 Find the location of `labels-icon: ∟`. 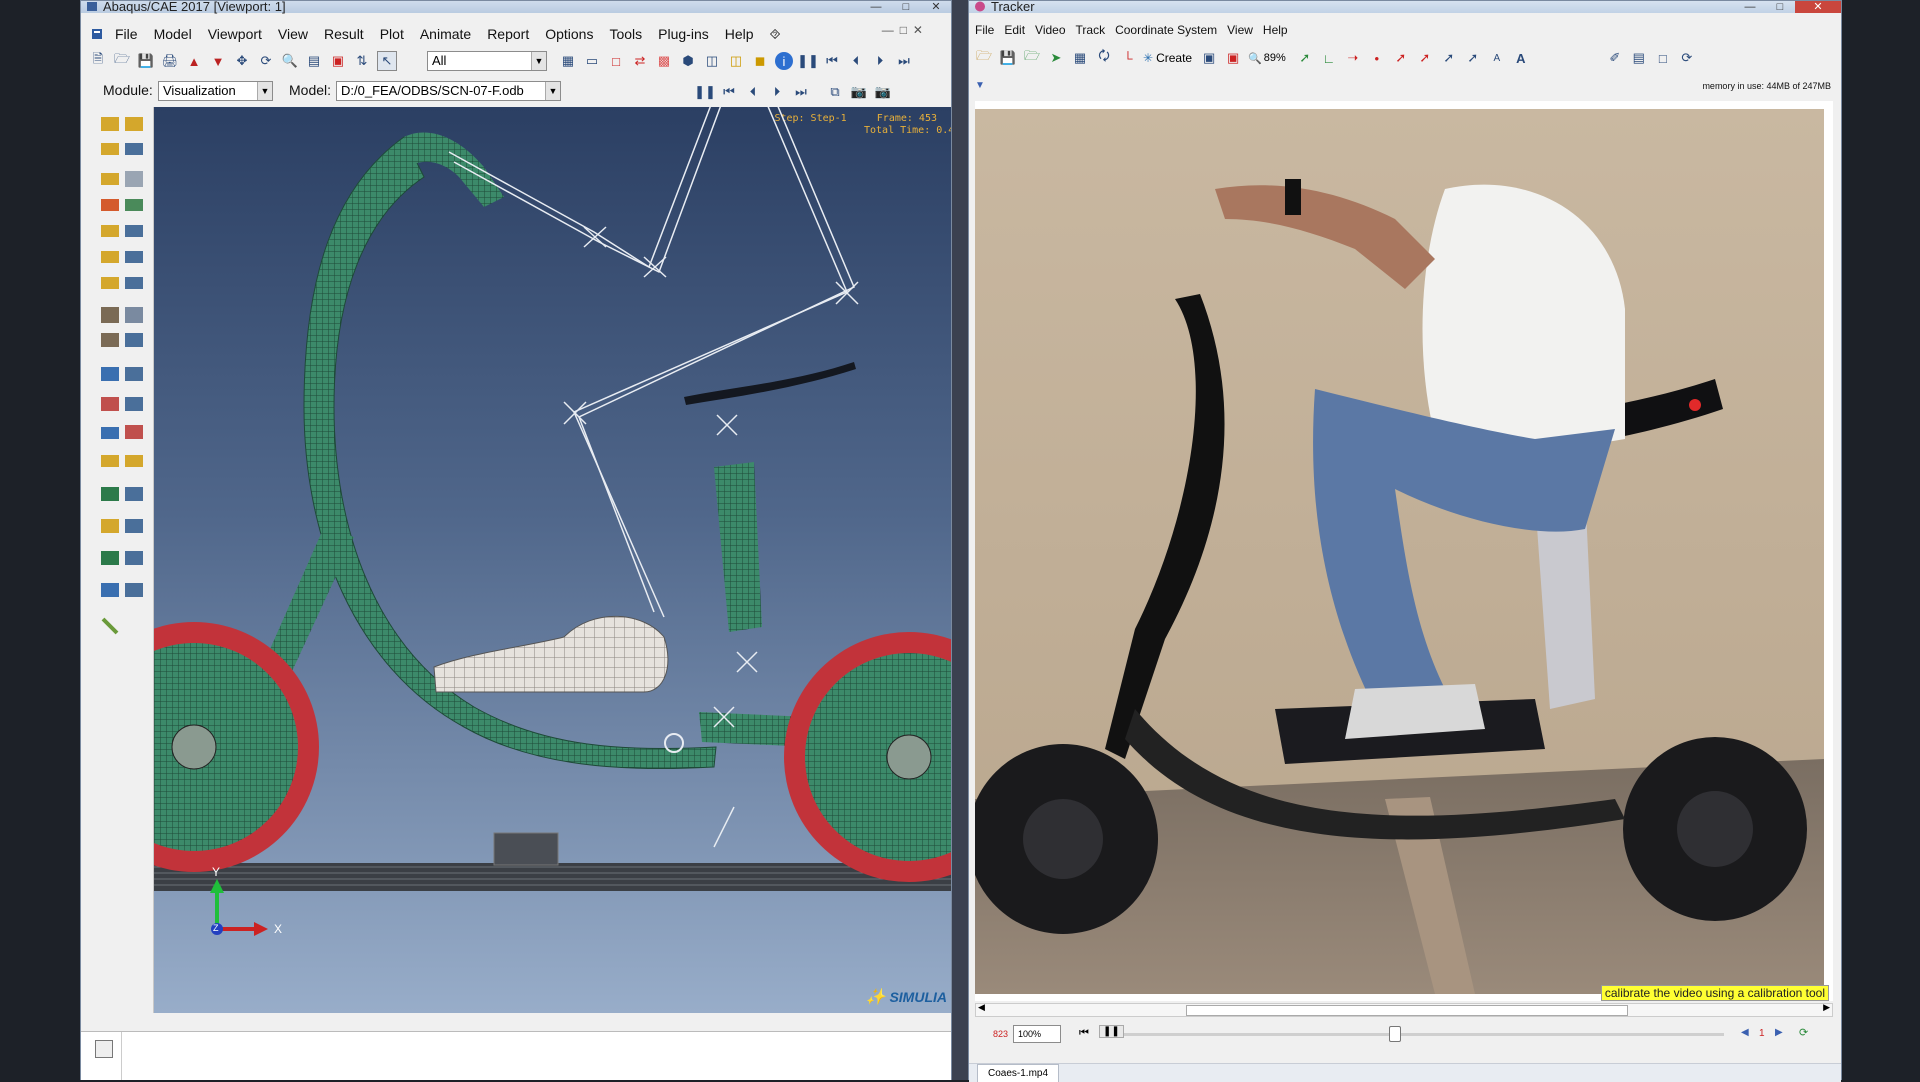

labels-icon: ∟ is located at coordinates (1329, 58).